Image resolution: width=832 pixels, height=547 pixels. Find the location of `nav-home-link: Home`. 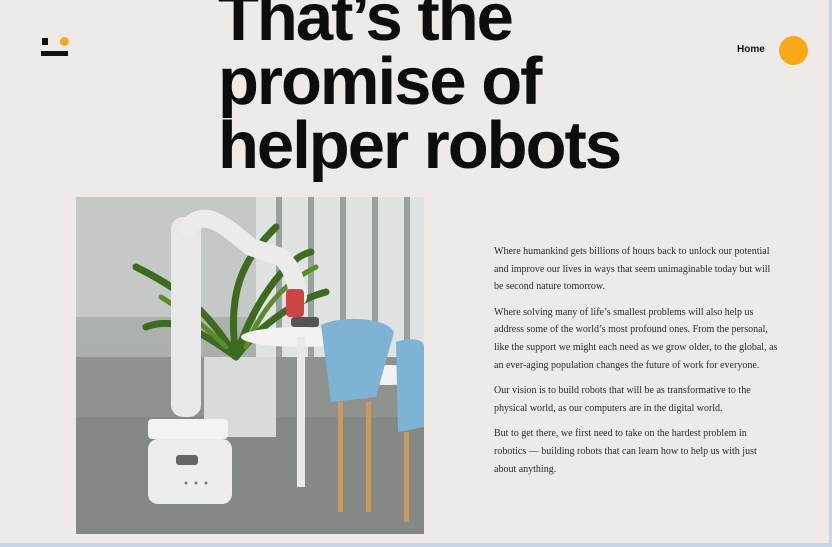

nav-home-link: Home is located at coordinates (751, 49).